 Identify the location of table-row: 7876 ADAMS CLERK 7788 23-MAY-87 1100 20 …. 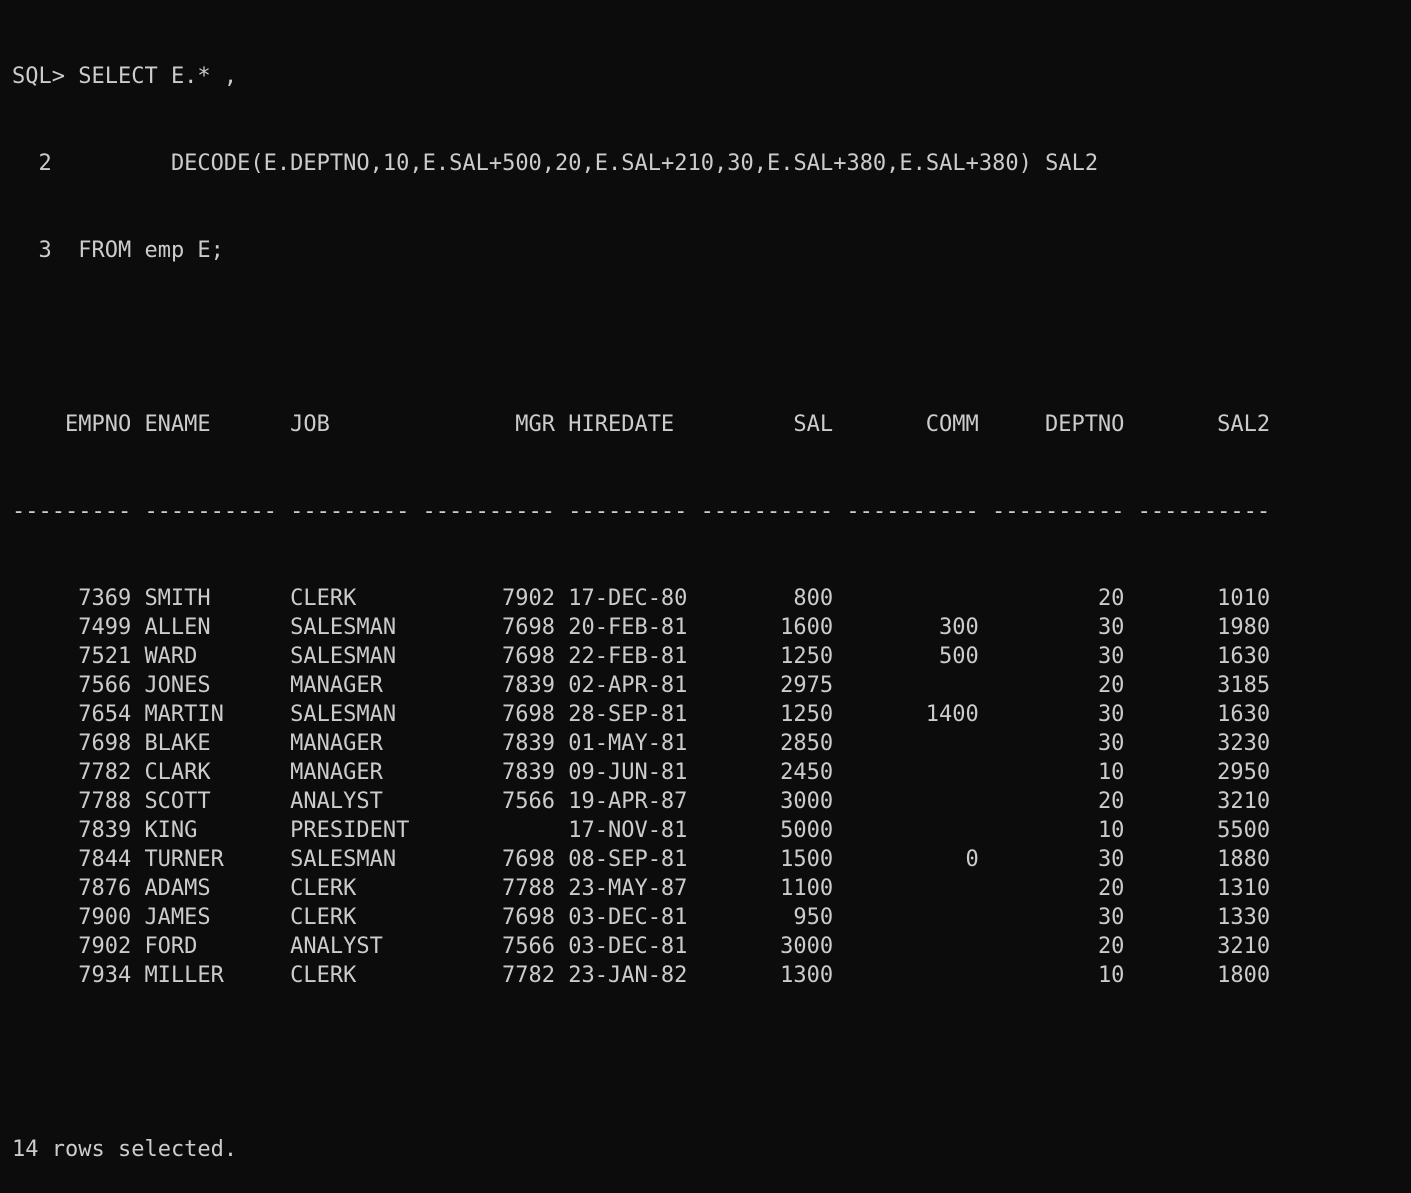
(707, 888).